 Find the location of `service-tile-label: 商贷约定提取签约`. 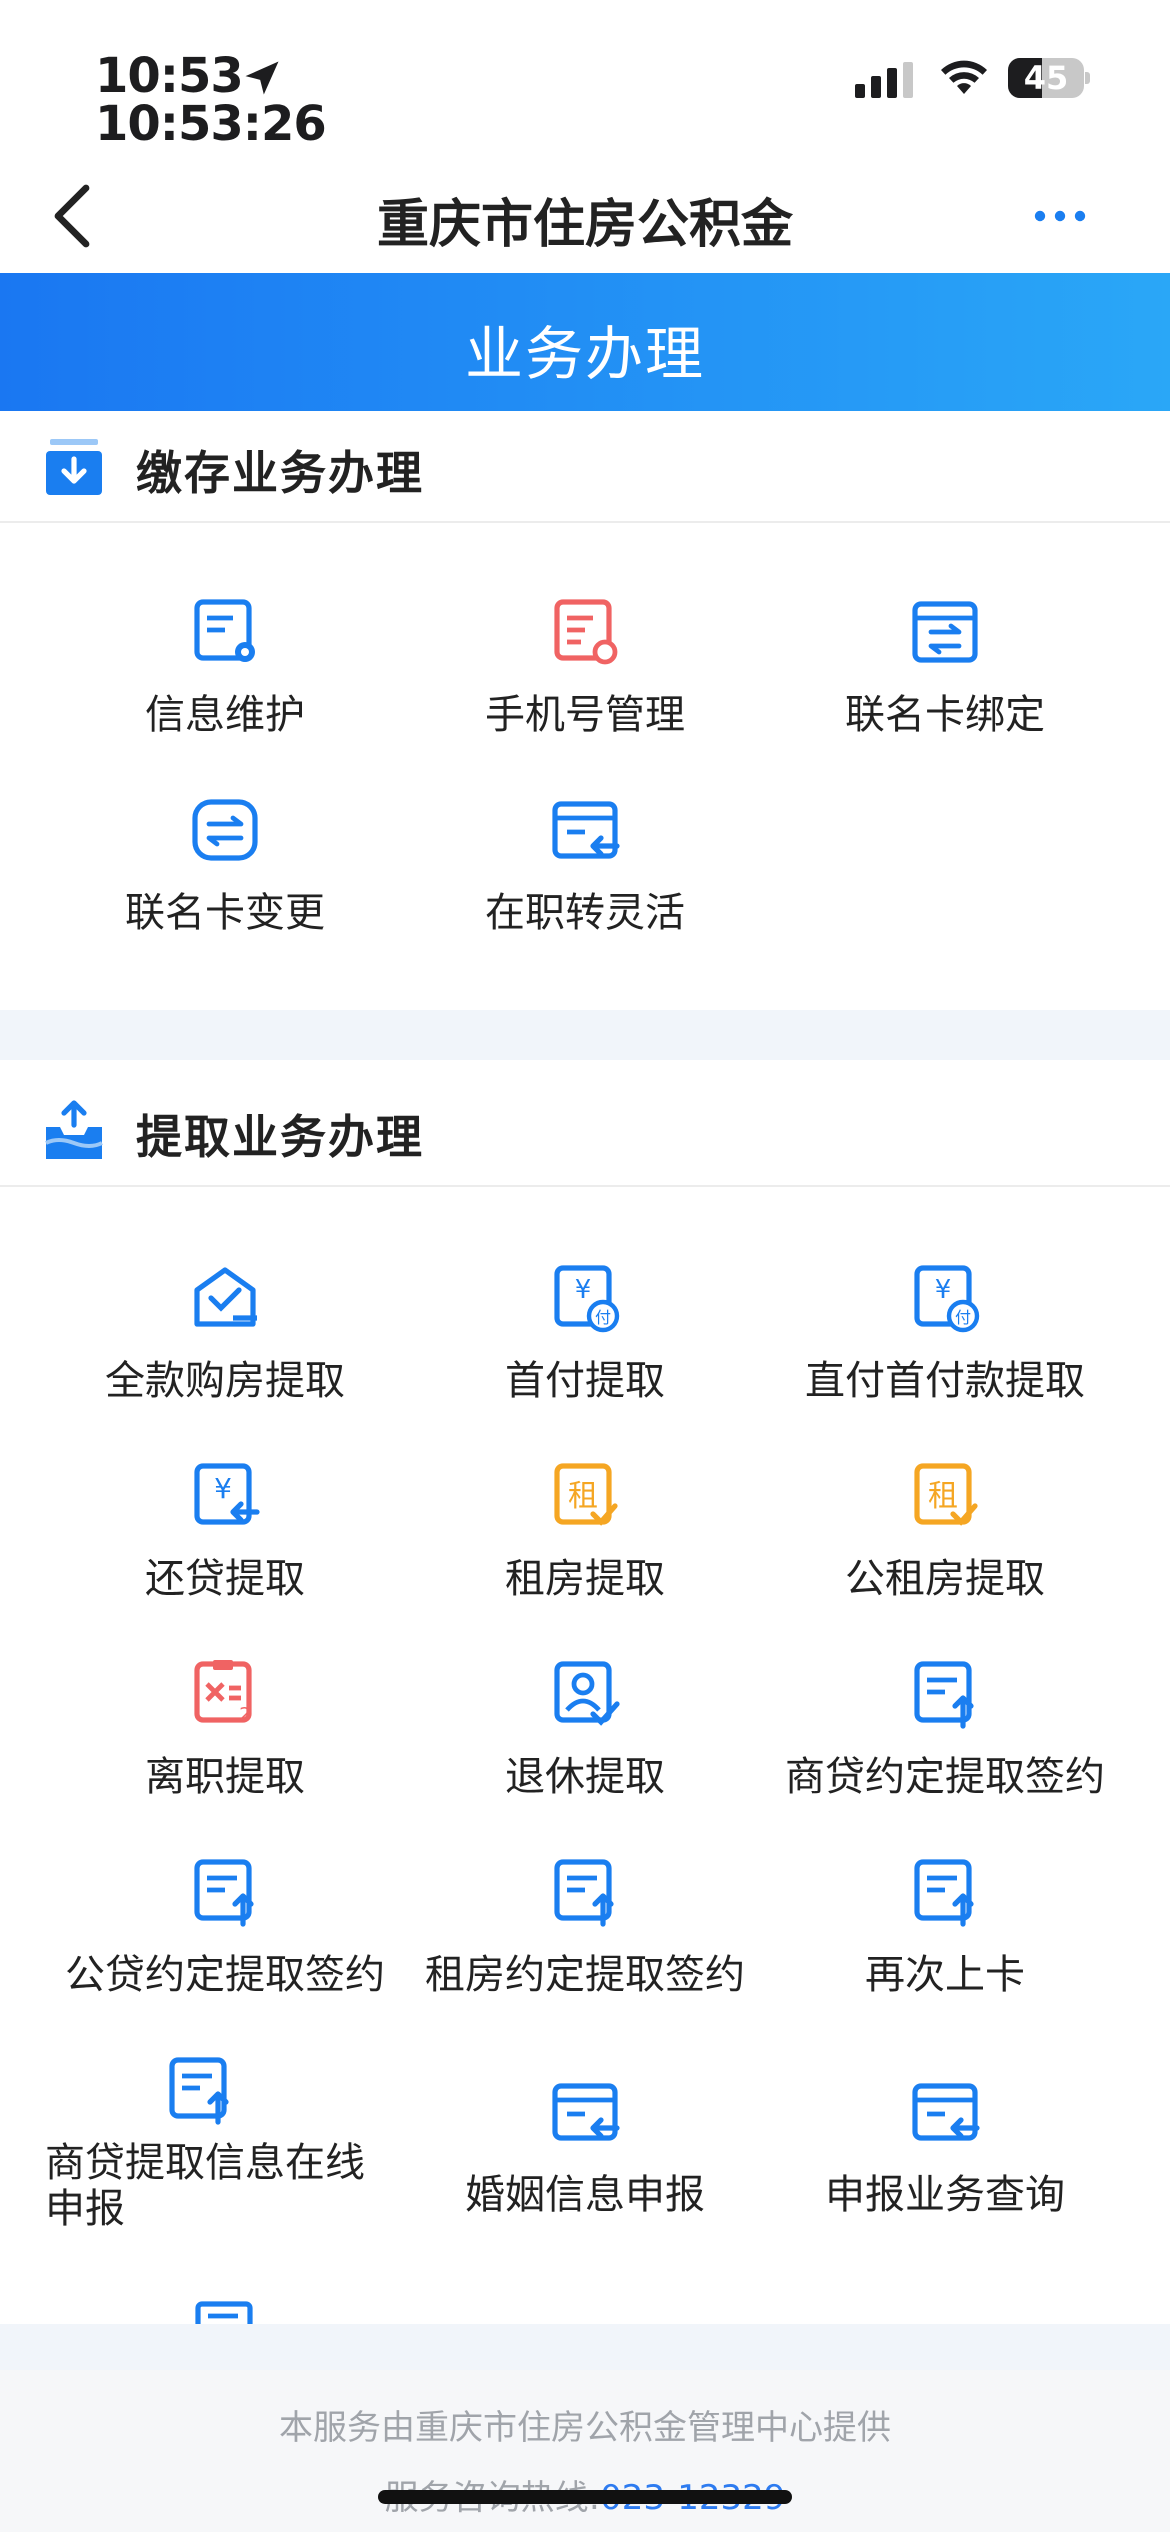

service-tile-label: 商贷约定提取签约 is located at coordinates (945, 1777).